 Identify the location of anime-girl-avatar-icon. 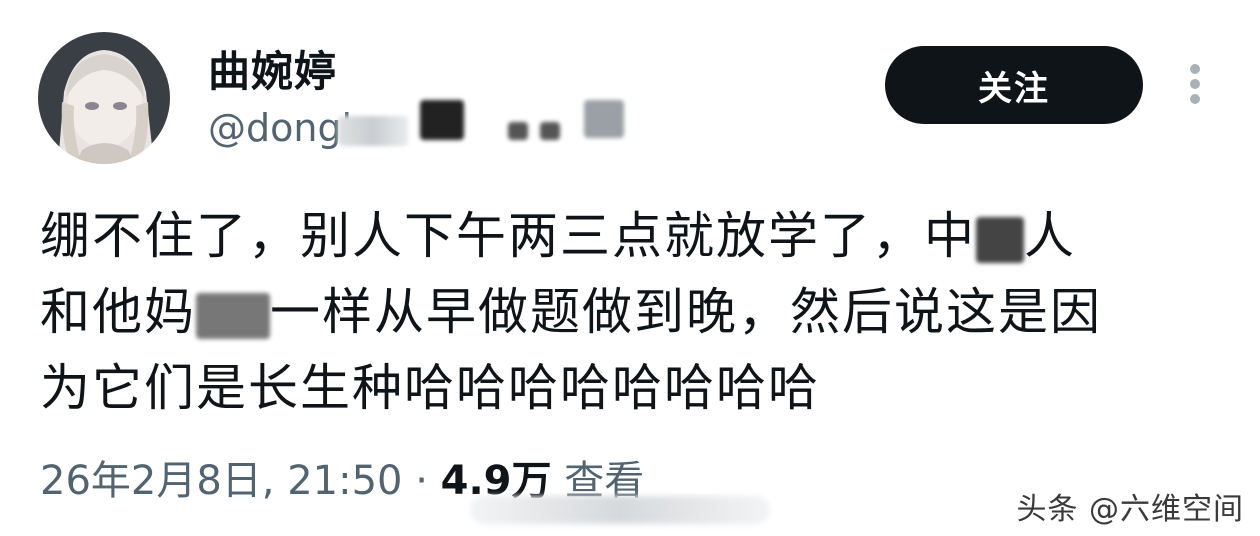
(104, 98).